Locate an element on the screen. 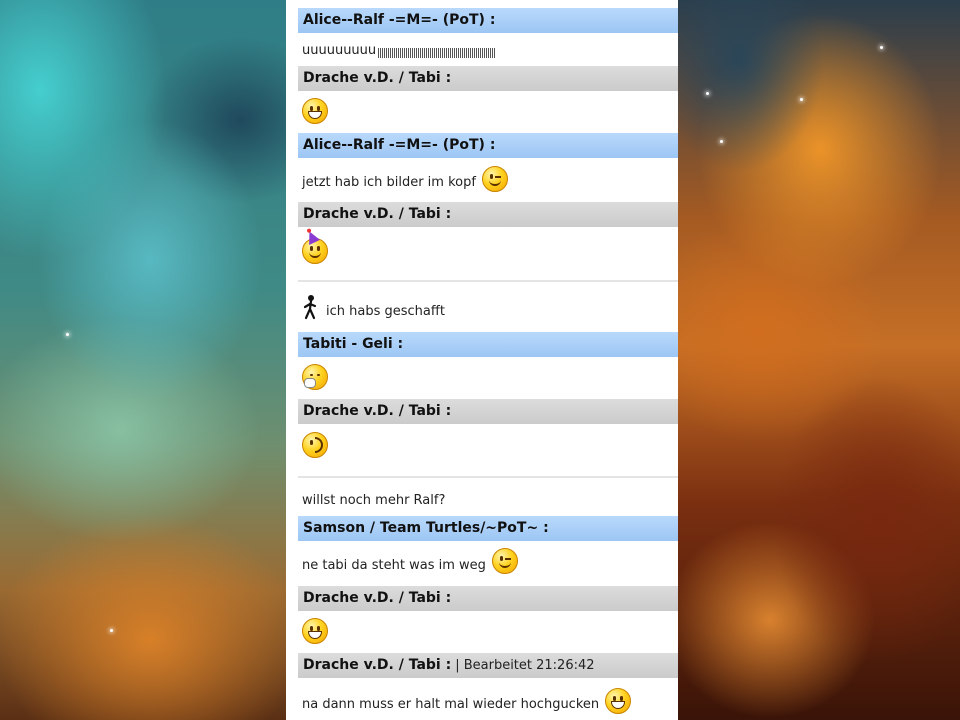 The height and width of the screenshot is (720, 960). message-text: willst noch mehr Ralf? is located at coordinates (374, 500).